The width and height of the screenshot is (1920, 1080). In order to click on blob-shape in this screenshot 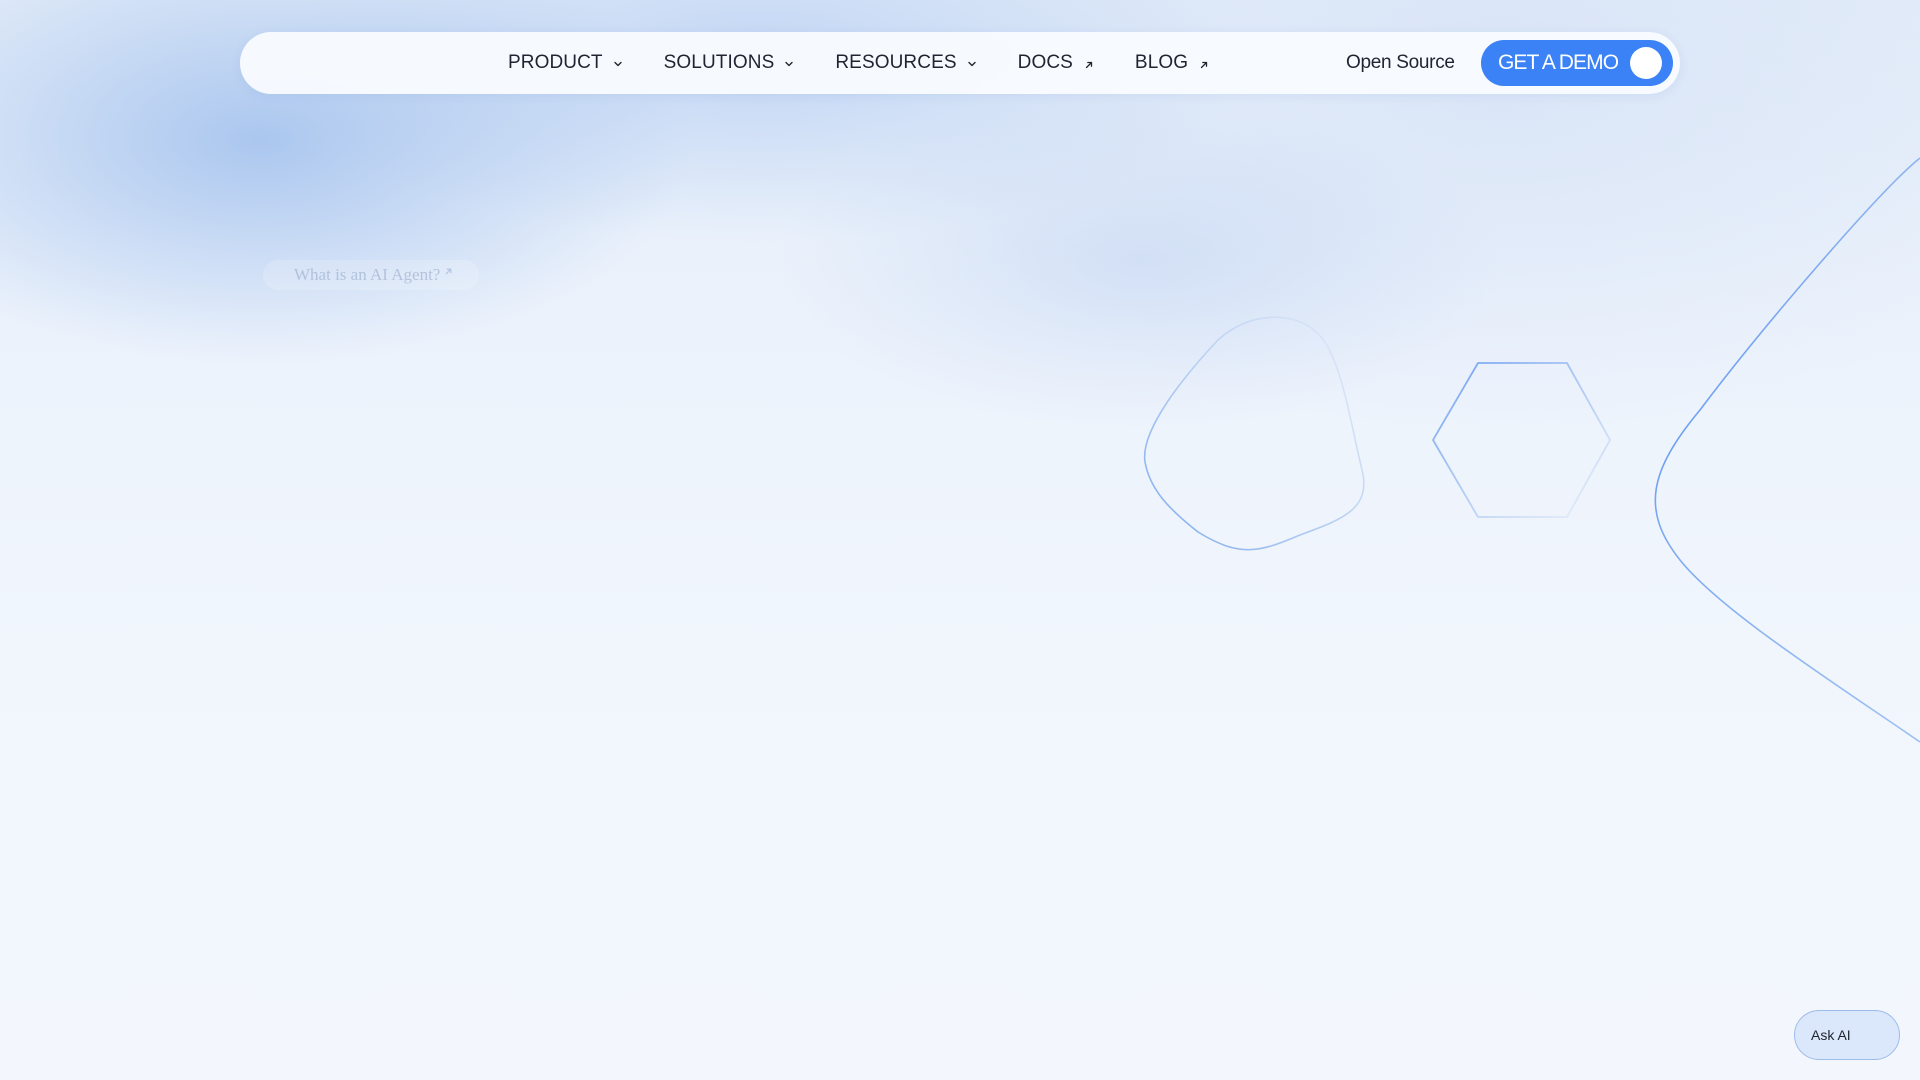, I will do `click(1254, 433)`.